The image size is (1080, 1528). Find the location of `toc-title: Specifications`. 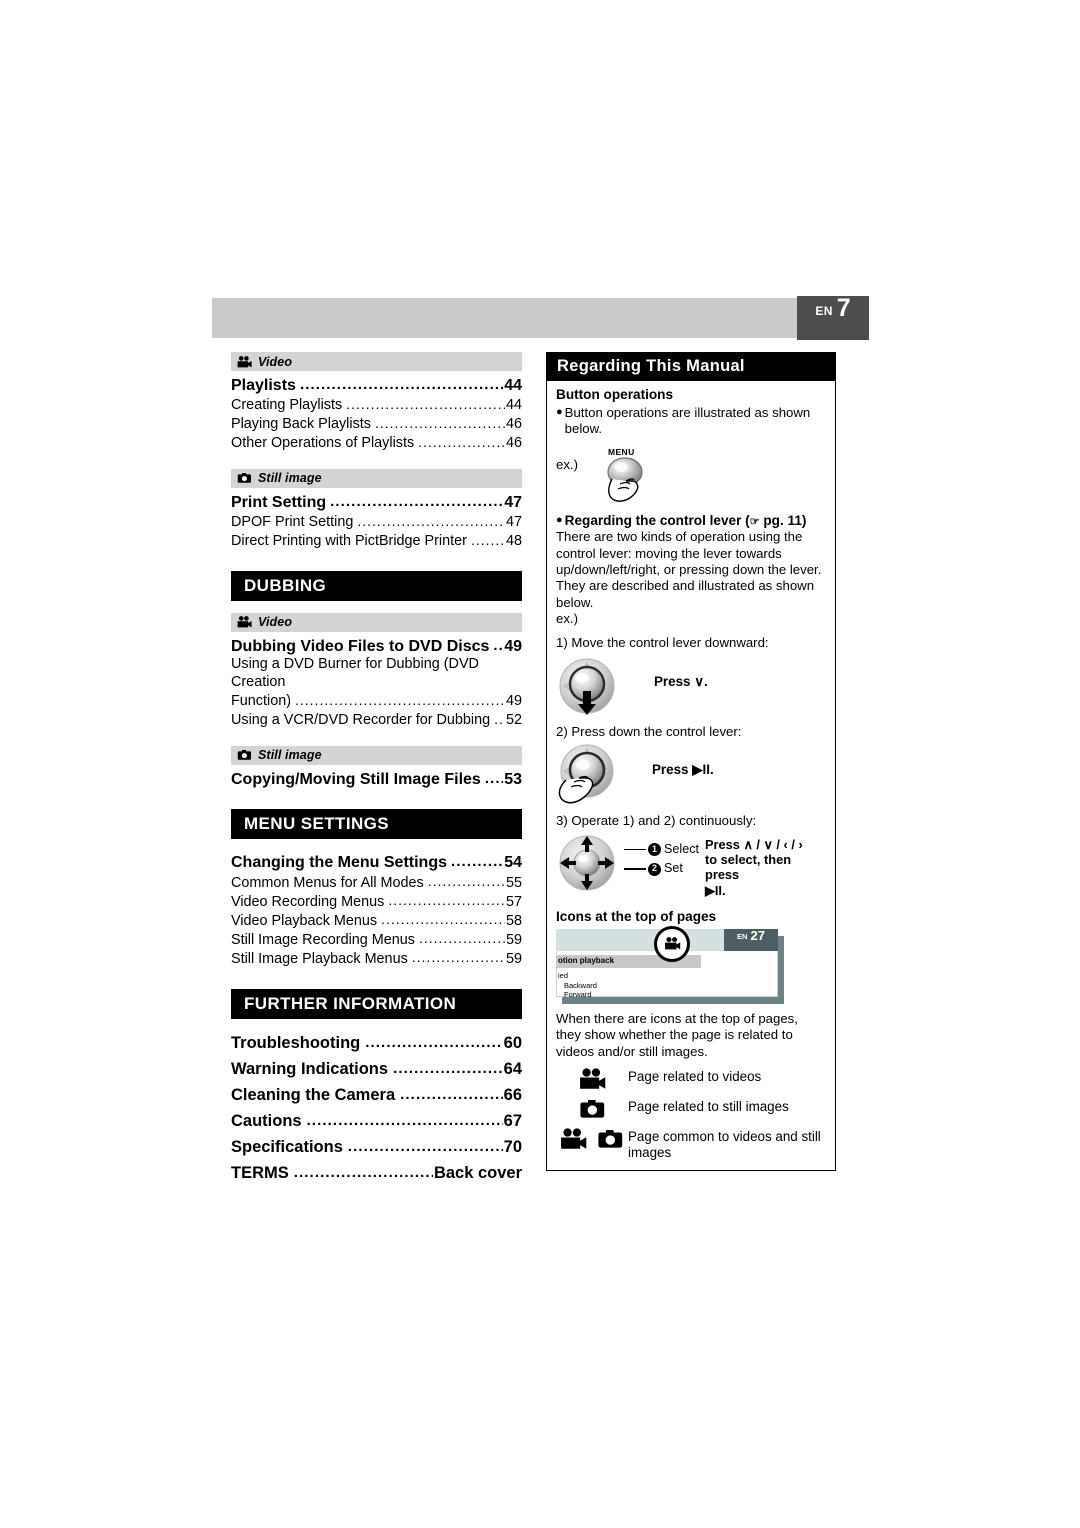

toc-title: Specifications is located at coordinates (287, 1146).